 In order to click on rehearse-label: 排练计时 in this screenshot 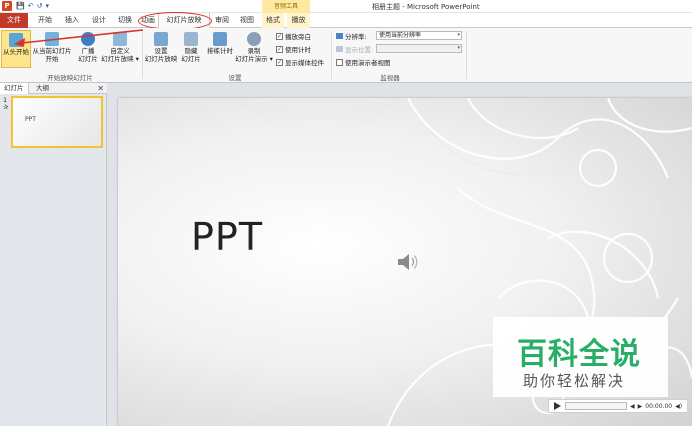, I will do `click(220, 51)`.